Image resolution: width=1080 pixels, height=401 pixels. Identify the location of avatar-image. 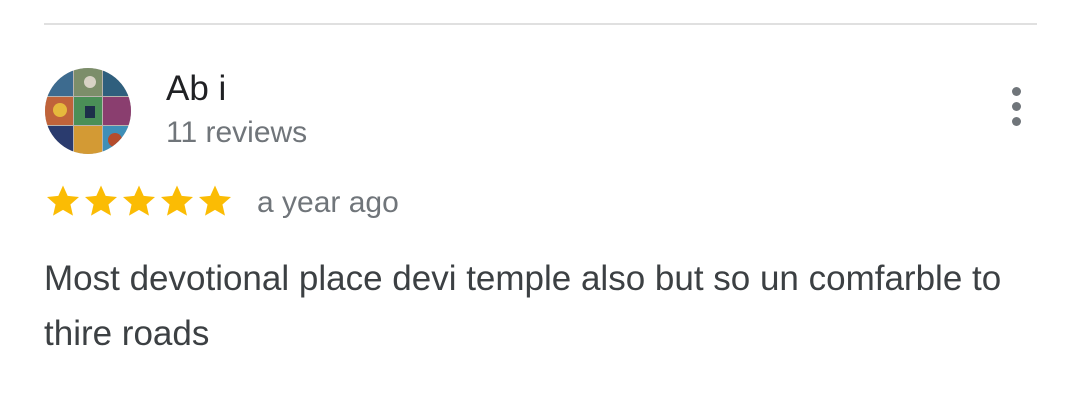
(88, 111).